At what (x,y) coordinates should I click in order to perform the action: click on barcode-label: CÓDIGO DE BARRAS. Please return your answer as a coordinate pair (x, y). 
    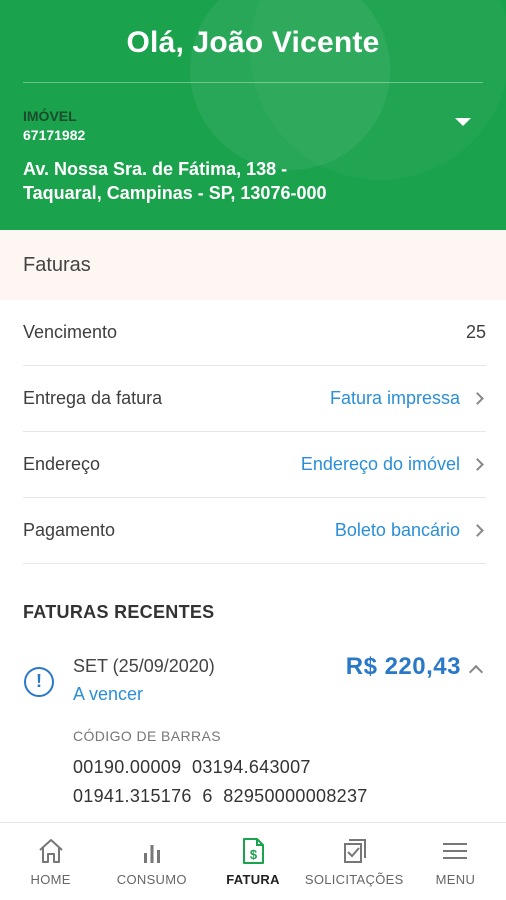
    Looking at the image, I should click on (147, 736).